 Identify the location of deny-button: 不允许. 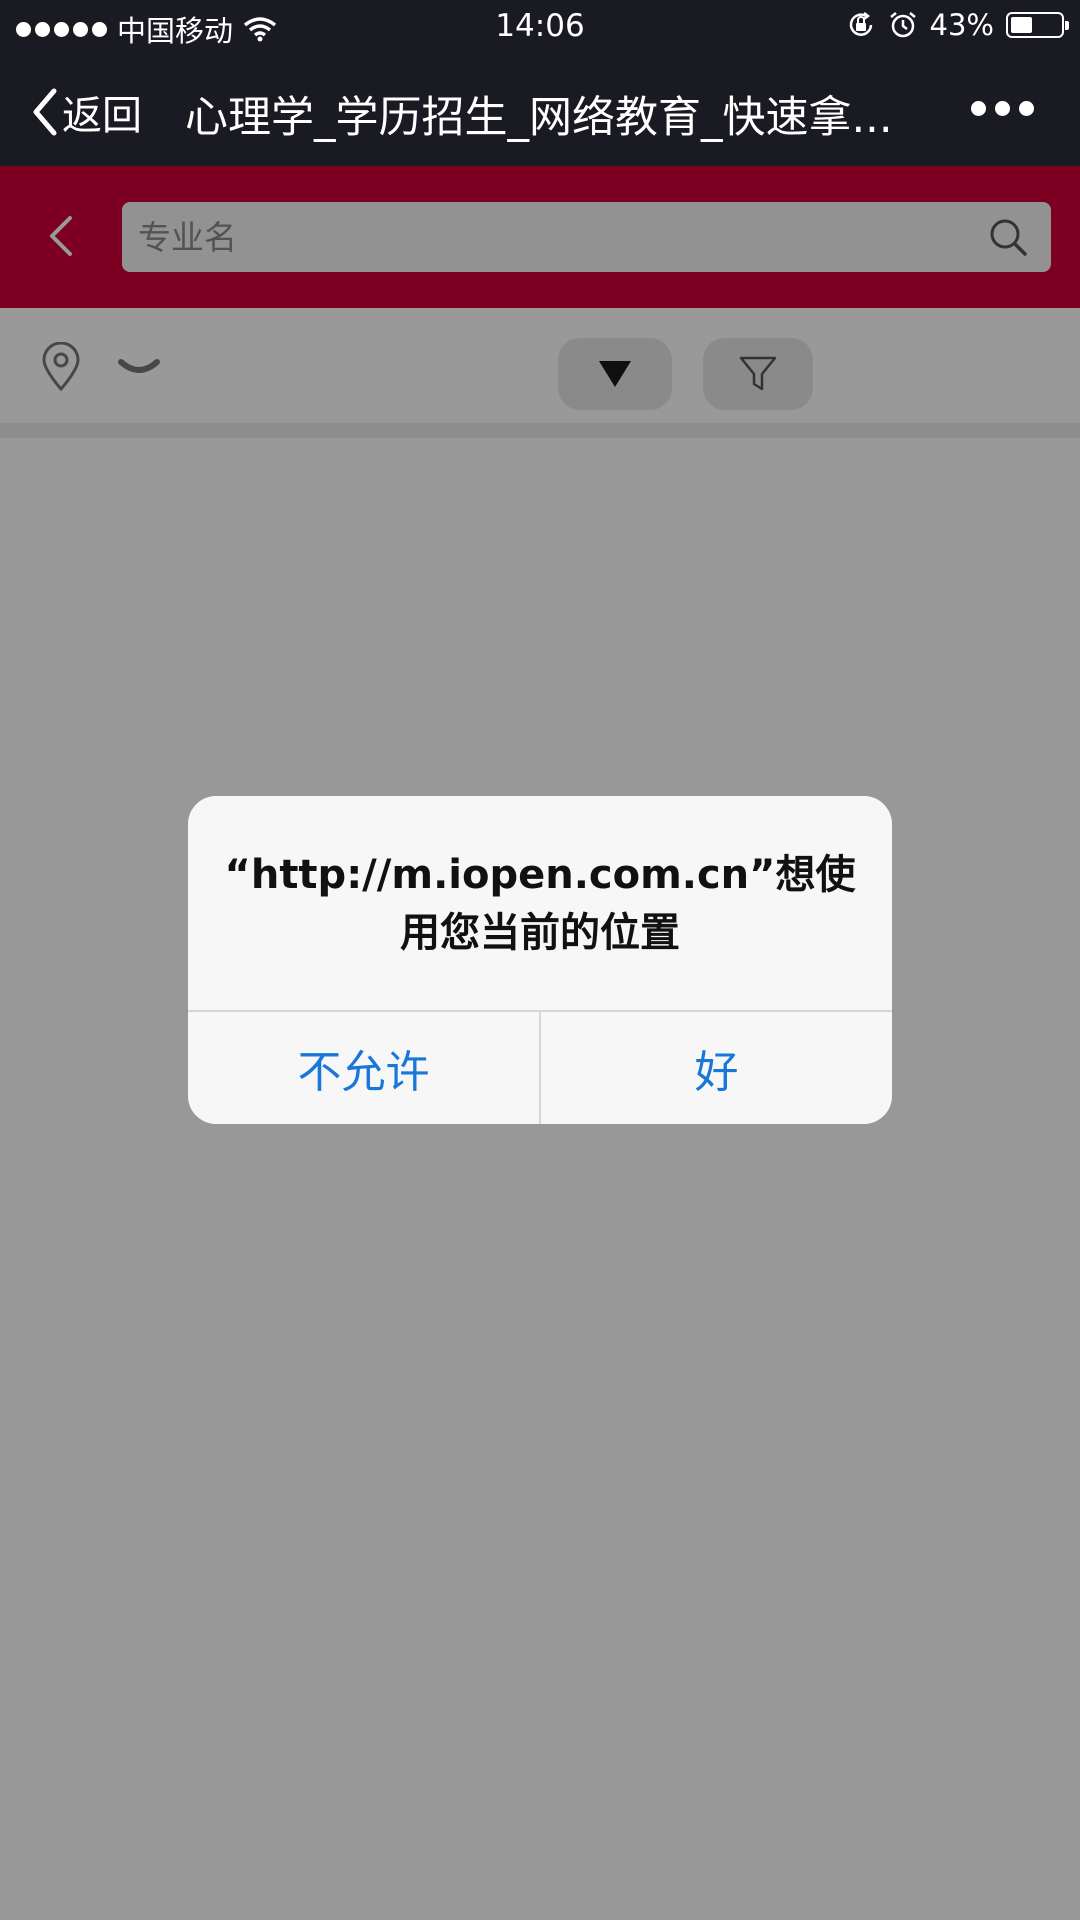
(363, 1068).